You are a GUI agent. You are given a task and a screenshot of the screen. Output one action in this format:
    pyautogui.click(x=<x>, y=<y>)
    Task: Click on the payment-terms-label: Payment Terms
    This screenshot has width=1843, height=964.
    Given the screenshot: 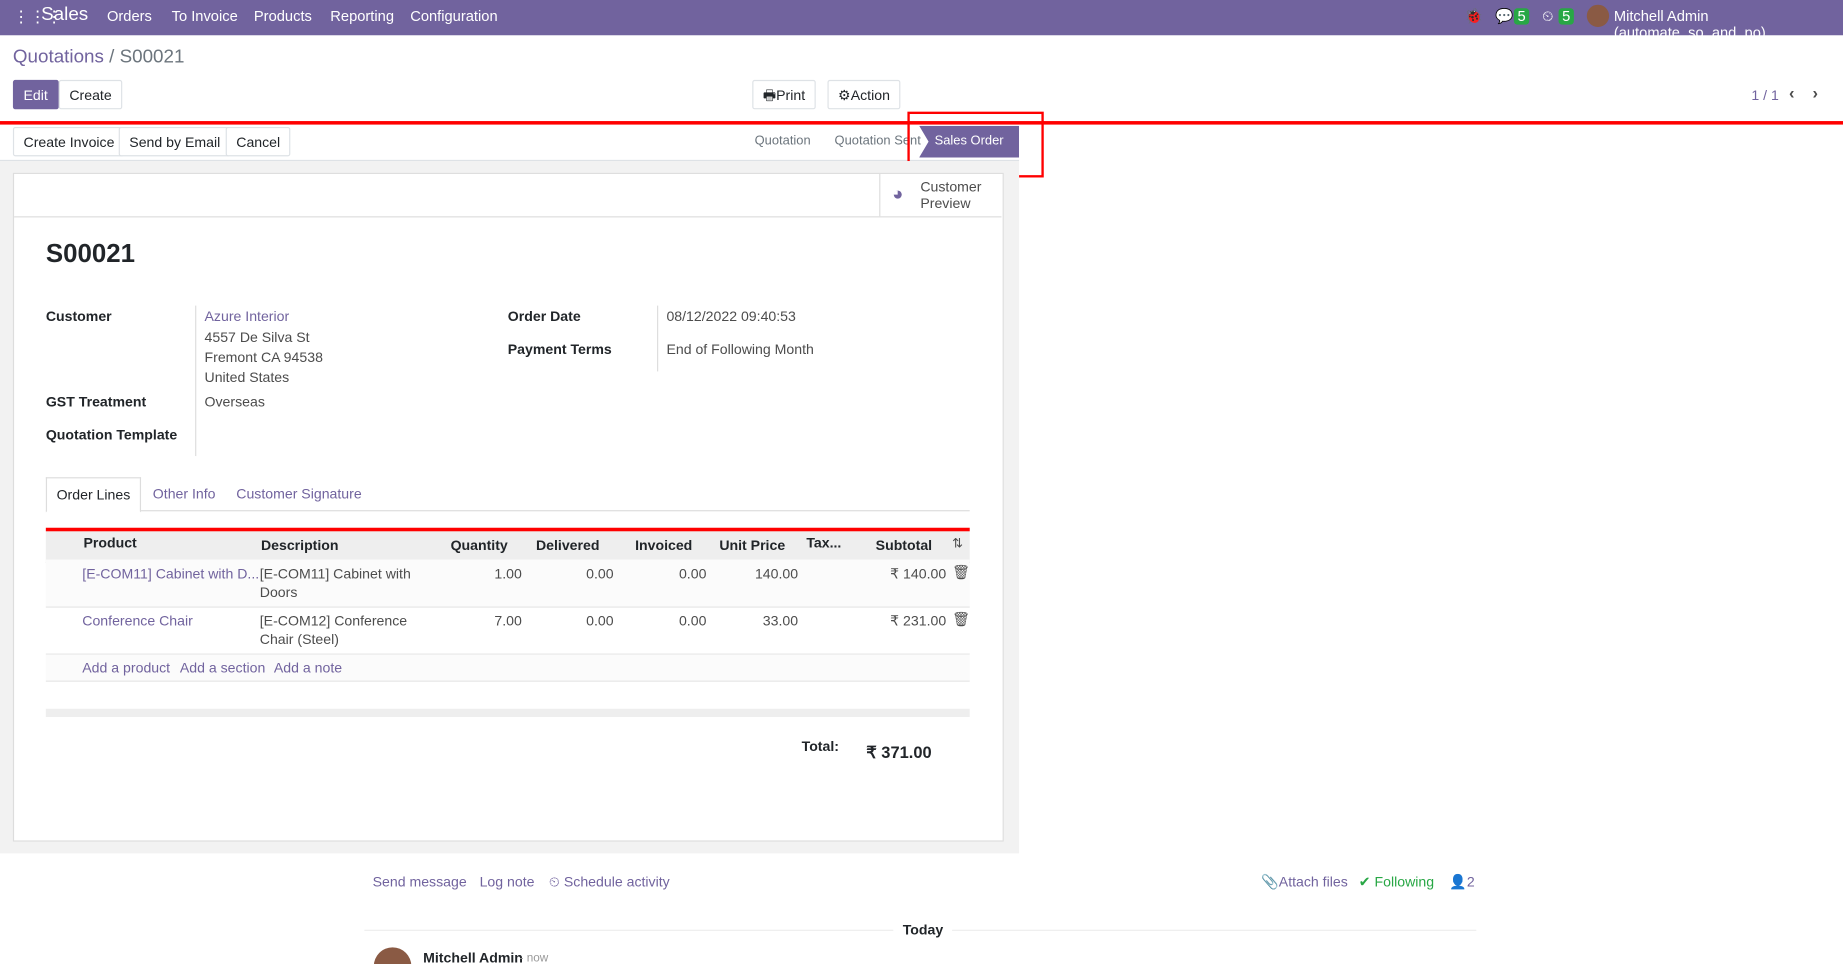 What is the action you would take?
    pyautogui.click(x=559, y=349)
    